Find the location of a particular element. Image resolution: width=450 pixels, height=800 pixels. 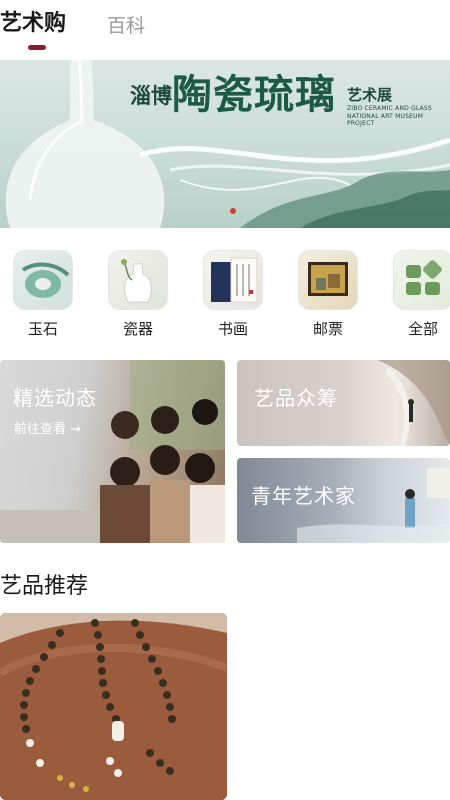

active-tab-indicator is located at coordinates (37, 47).